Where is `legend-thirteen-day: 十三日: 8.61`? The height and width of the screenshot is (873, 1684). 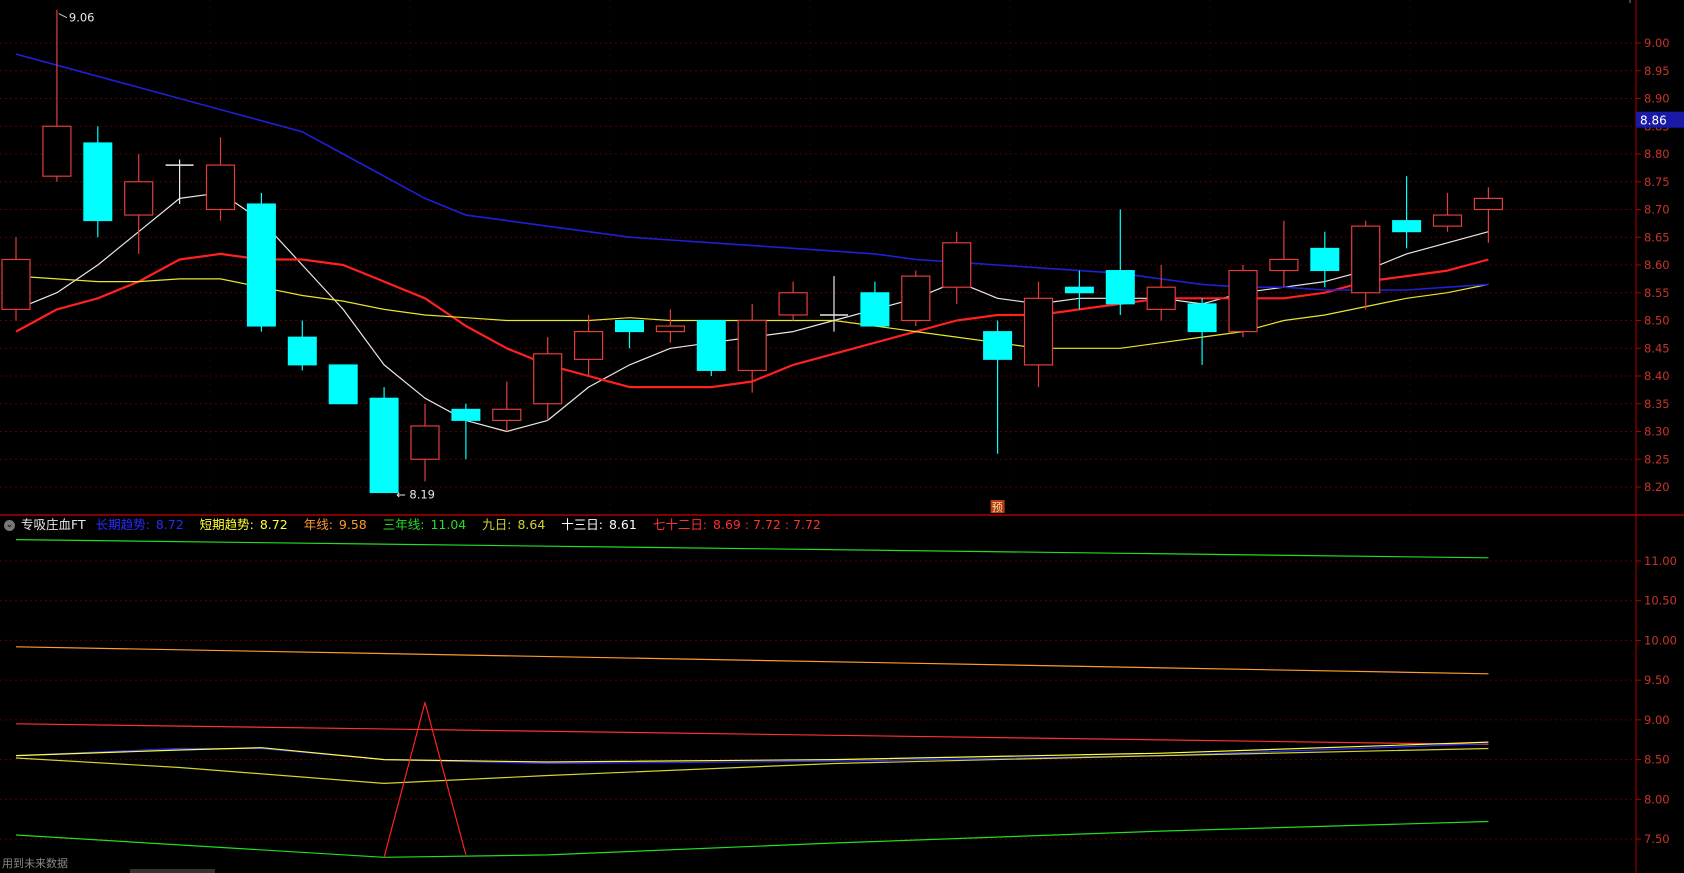
legend-thirteen-day: 十三日: 8.61 is located at coordinates (599, 524).